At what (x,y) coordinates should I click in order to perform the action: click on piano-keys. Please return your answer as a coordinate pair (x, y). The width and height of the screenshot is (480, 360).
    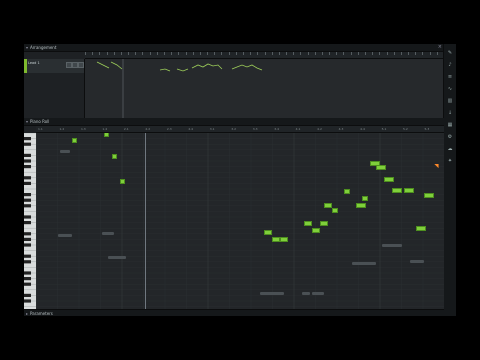
    Looking at the image, I should click on (30, 220).